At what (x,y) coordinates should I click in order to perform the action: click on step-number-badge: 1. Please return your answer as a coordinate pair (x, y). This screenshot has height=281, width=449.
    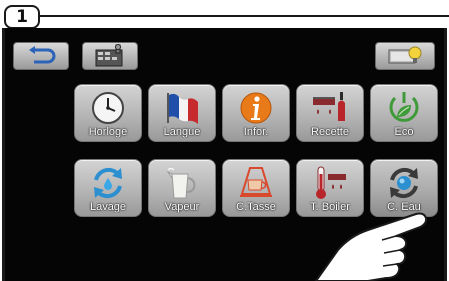
    Looking at the image, I should click on (22, 17).